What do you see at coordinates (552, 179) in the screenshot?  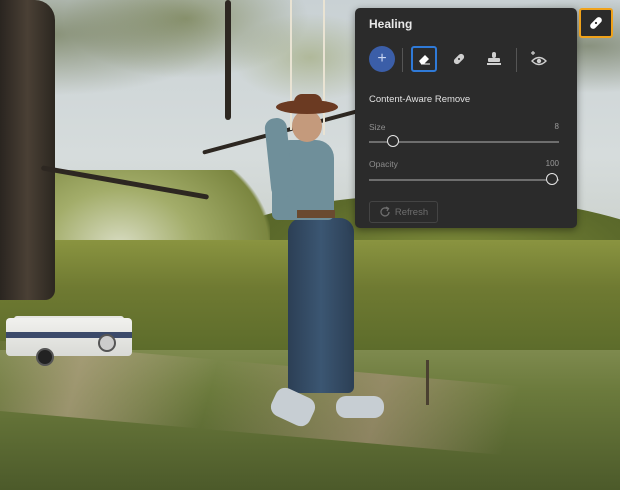 I see `opacity-slider-handle` at bounding box center [552, 179].